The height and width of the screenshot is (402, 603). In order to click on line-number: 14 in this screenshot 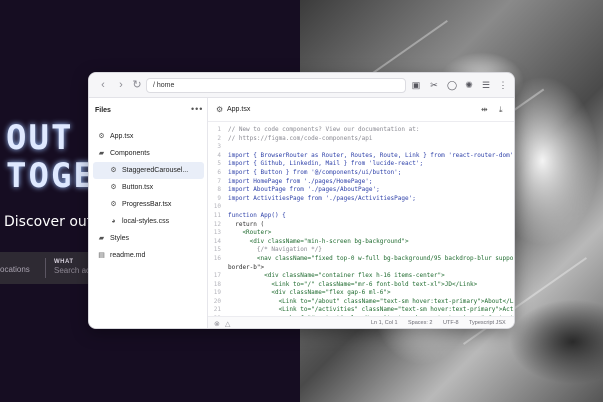, I will do `click(217, 241)`.